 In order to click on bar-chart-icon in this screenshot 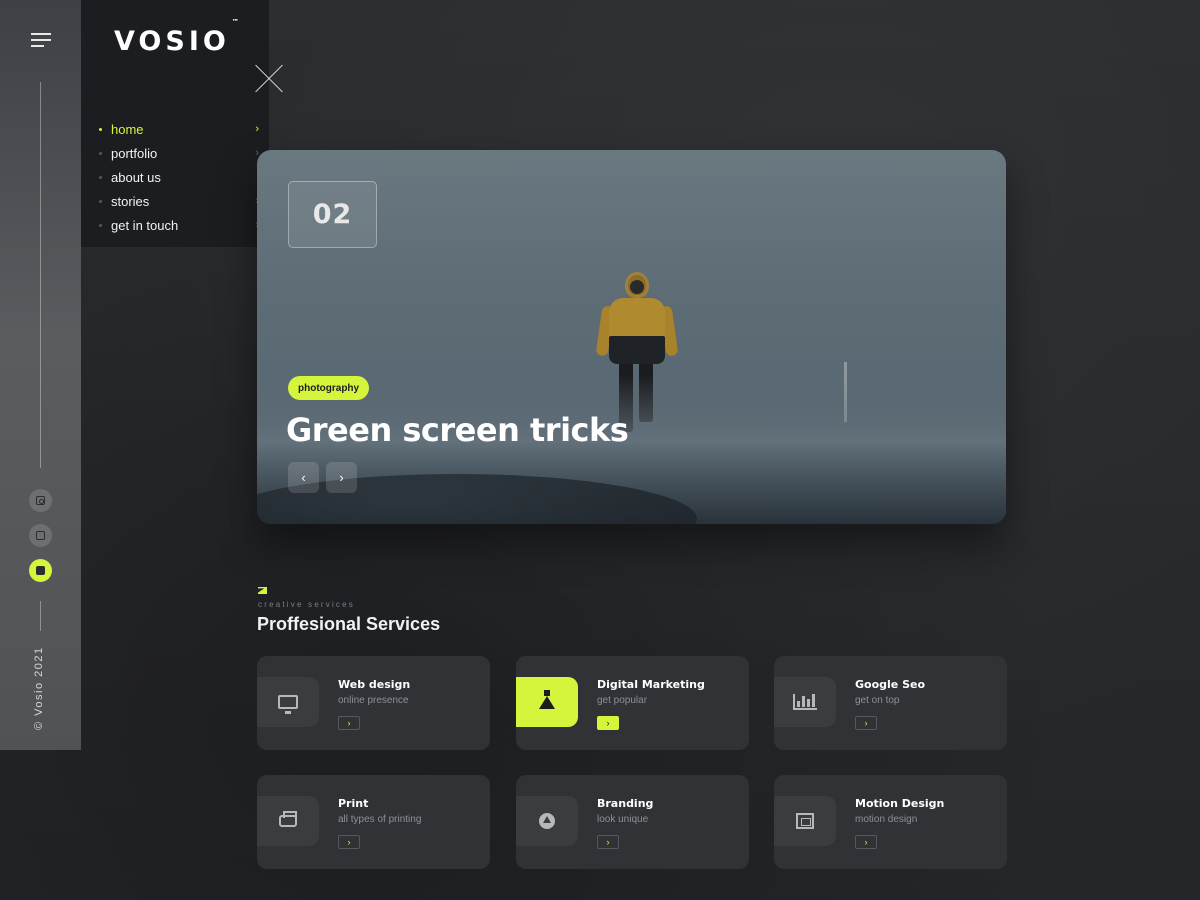, I will do `click(805, 702)`.